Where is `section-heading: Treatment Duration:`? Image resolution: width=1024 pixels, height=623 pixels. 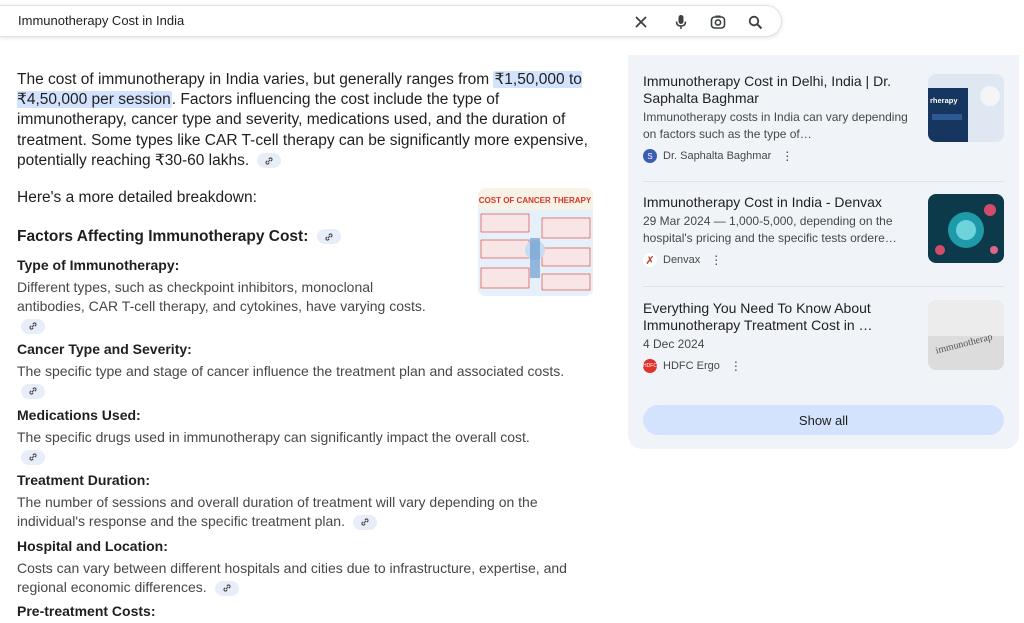
section-heading: Treatment Duration: is located at coordinates (84, 480).